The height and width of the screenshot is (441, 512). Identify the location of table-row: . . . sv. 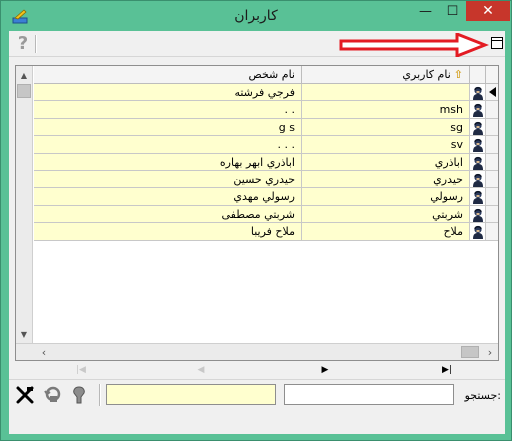
(266, 145).